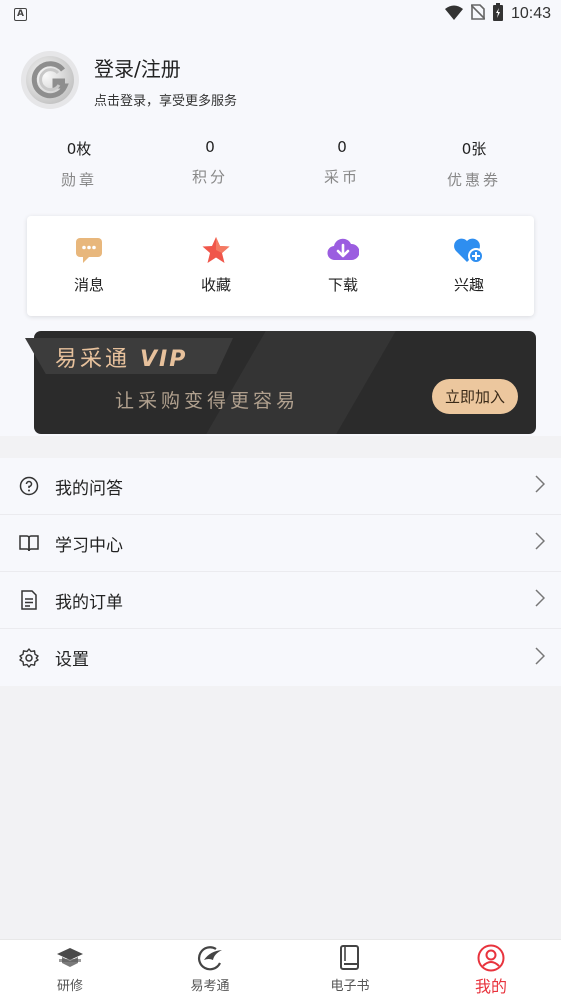 The height and width of the screenshot is (997, 561). I want to click on vip-title: 易采通 VIP, so click(121, 359).